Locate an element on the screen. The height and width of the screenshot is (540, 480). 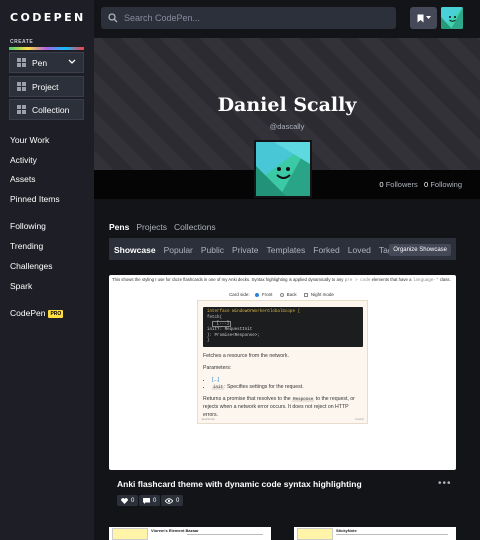
notifications-button is located at coordinates (423, 18).